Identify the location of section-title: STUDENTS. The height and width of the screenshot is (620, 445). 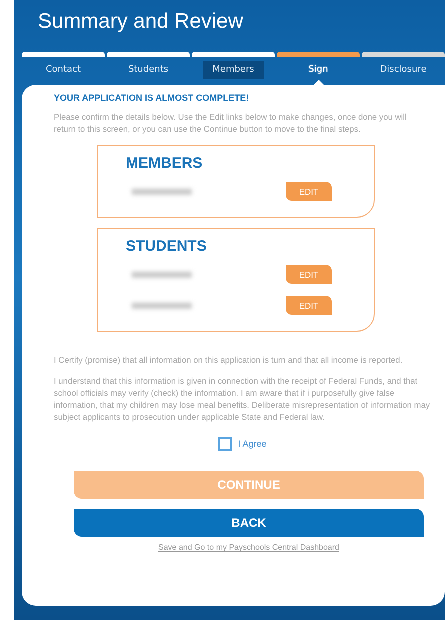
(167, 247).